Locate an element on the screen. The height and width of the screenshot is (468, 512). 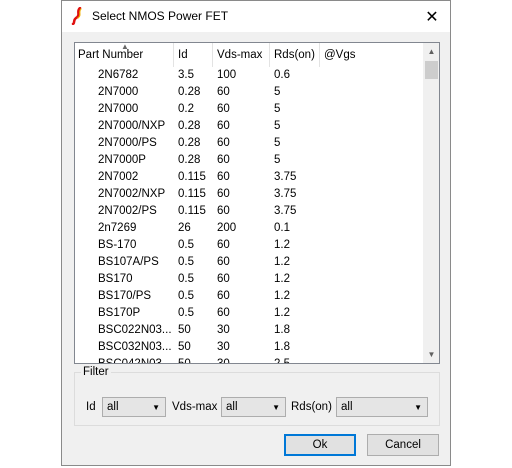
table-cell: 2N7002/NXP is located at coordinates (132, 194).